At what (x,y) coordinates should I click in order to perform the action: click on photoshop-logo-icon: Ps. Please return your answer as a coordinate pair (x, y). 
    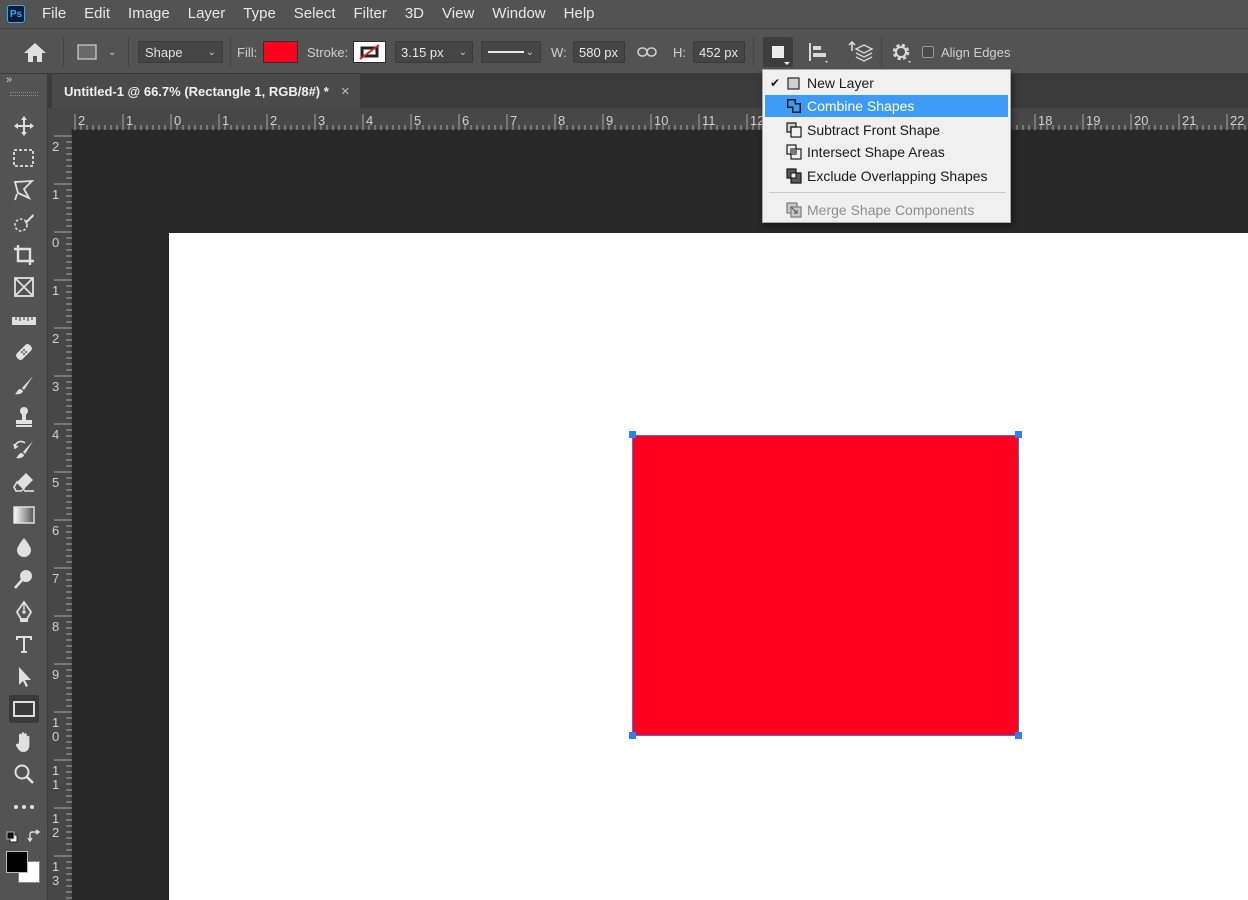
    Looking at the image, I should click on (16, 14).